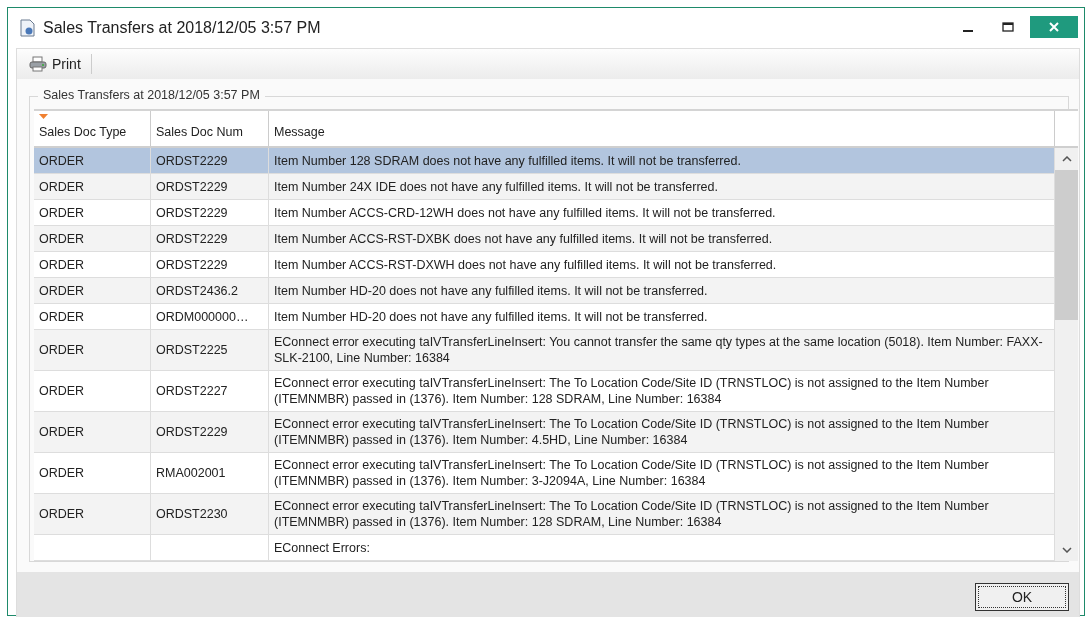 The height and width of the screenshot is (617, 1088). What do you see at coordinates (197, 290) in the screenshot?
I see `table-cell: ORDST2436.2` at bounding box center [197, 290].